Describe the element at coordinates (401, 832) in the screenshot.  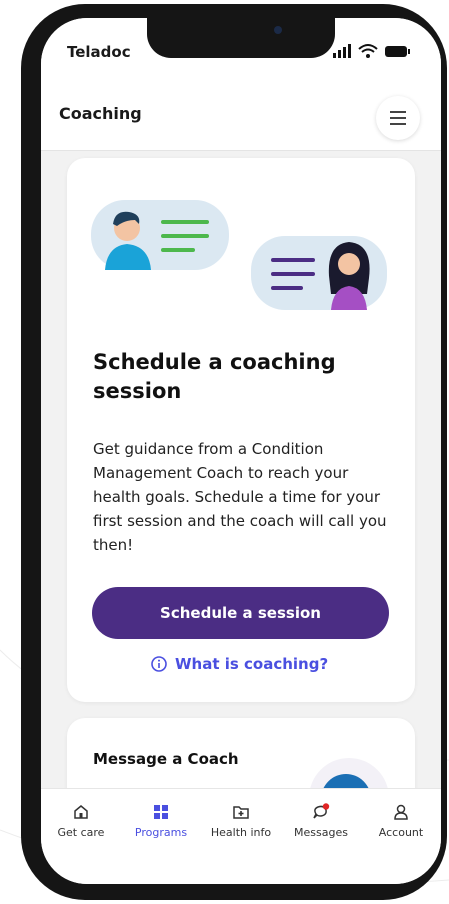
I see `tab-label-account: Account` at that location.